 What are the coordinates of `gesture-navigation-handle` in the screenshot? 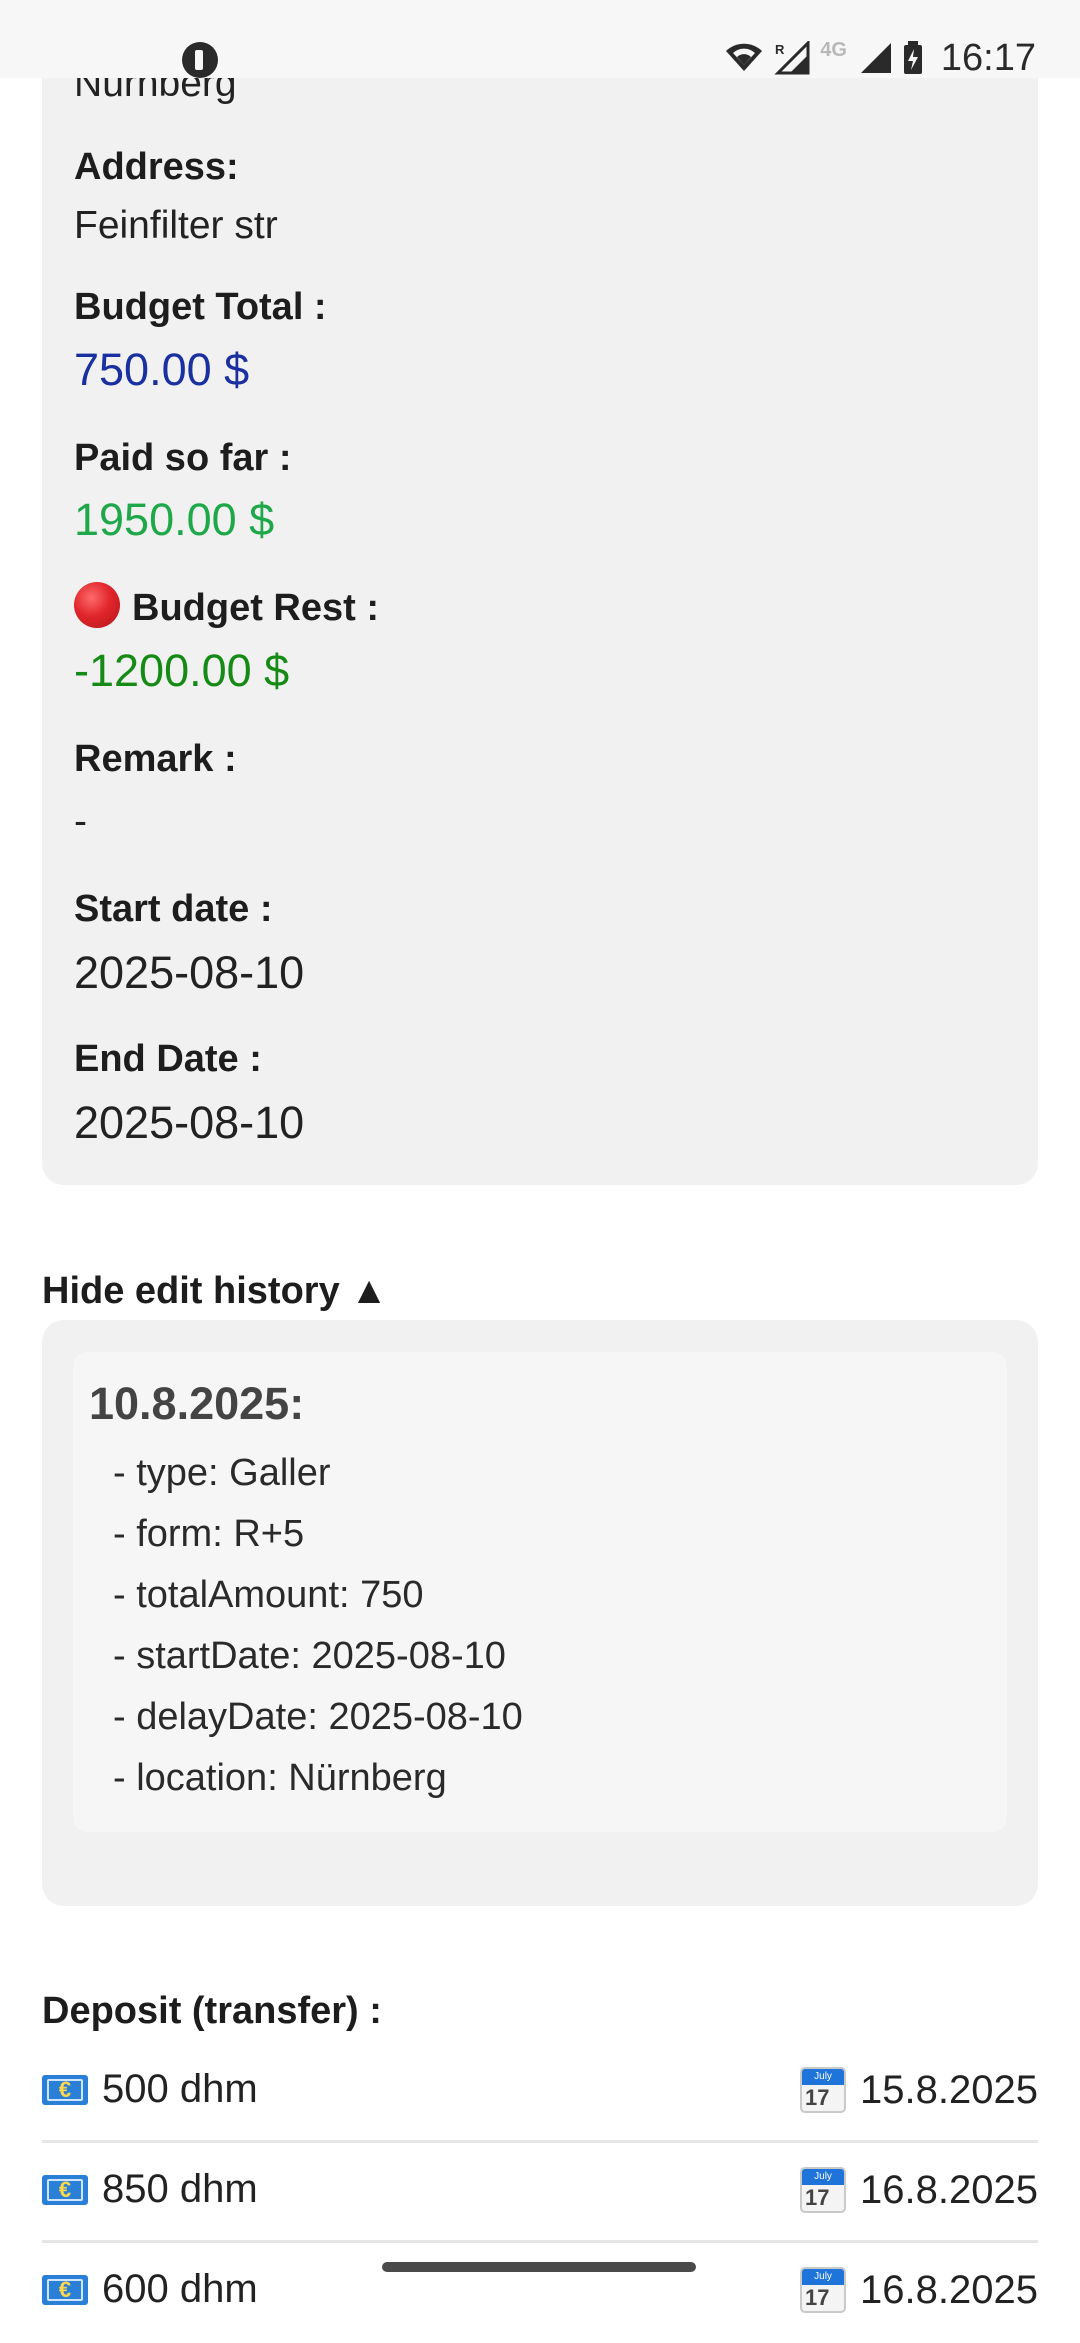 It's located at (539, 2267).